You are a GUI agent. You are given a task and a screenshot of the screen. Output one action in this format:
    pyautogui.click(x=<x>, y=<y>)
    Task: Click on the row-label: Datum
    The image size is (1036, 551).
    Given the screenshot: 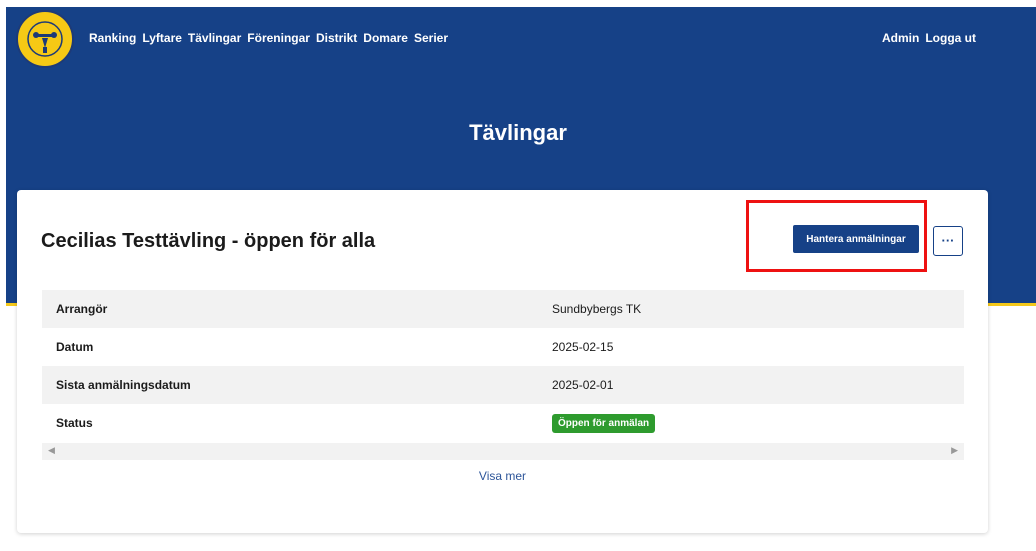 What is the action you would take?
    pyautogui.click(x=75, y=347)
    